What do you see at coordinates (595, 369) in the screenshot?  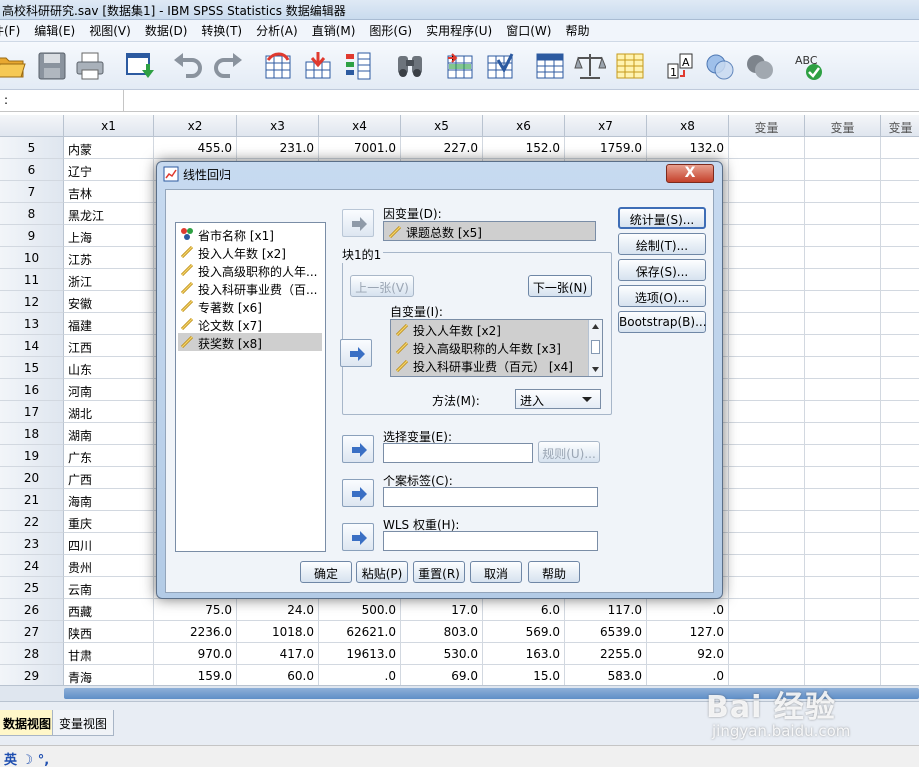 I see `scroll-down-icon` at bounding box center [595, 369].